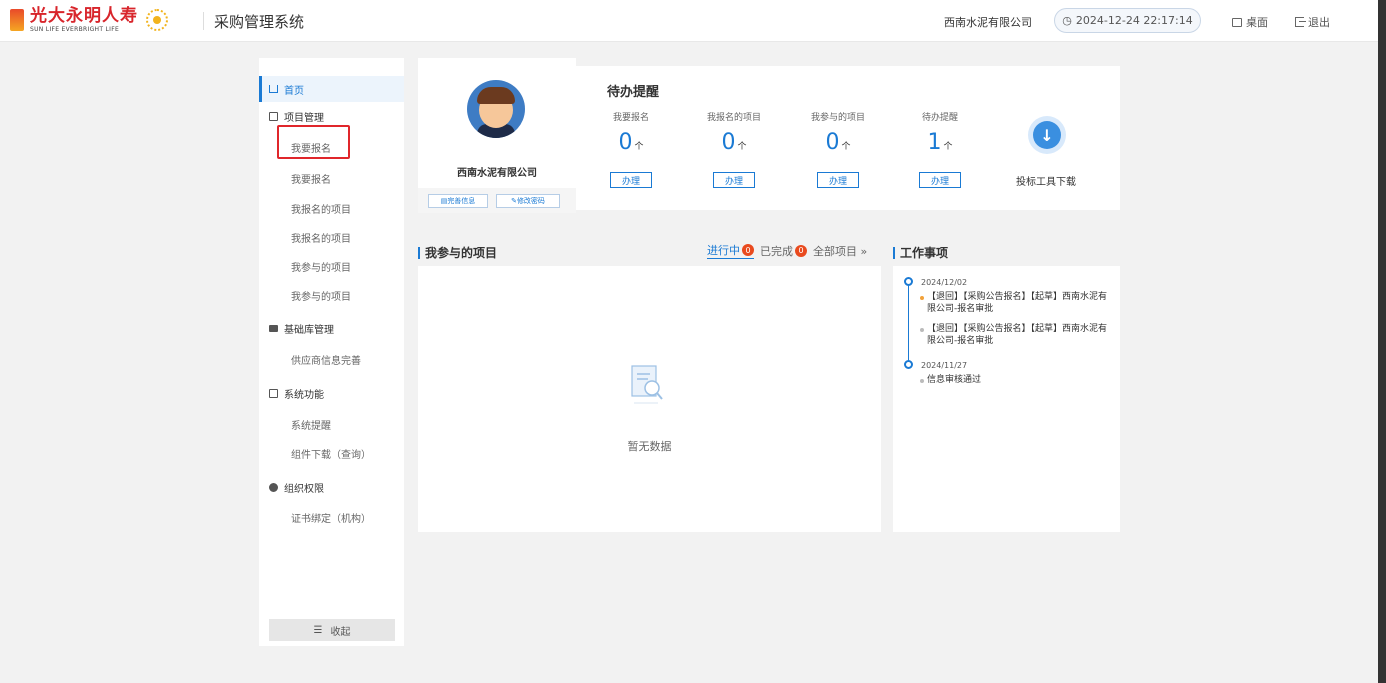  I want to click on sidebar-group-label: 项目管理, so click(304, 118).